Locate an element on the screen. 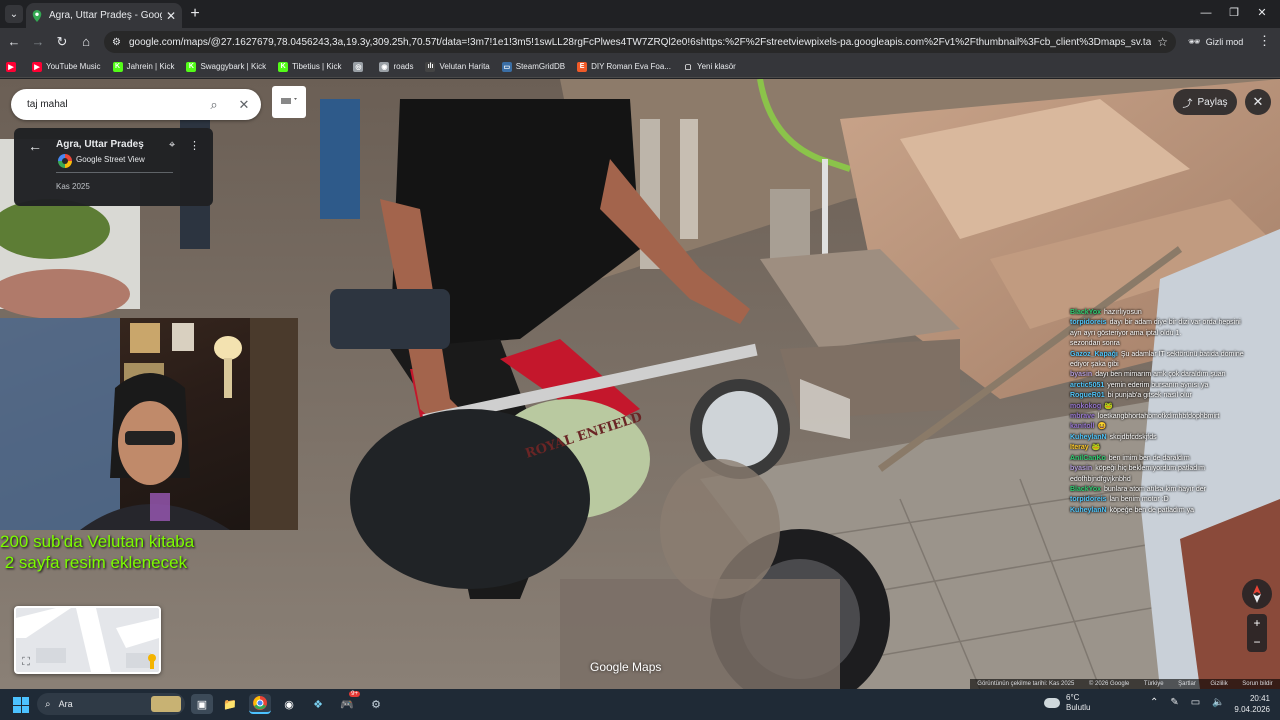 The image size is (1280, 720). bookmark-item: ▶ YouTube Music is located at coordinates (66, 66).